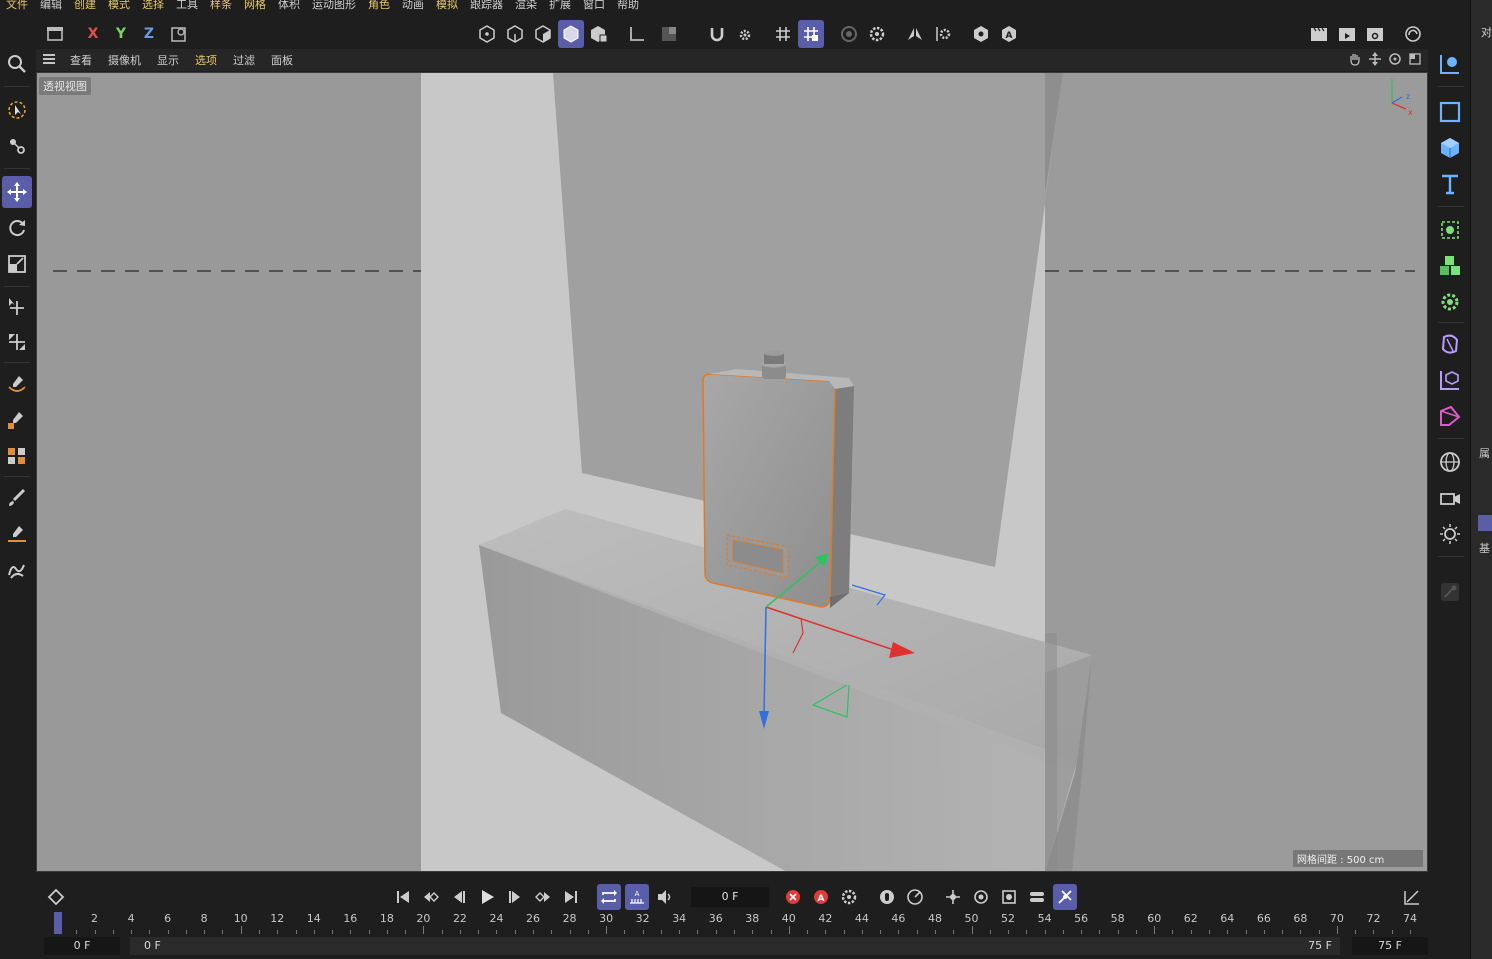  What do you see at coordinates (543, 897) in the screenshot?
I see `next-key-button` at bounding box center [543, 897].